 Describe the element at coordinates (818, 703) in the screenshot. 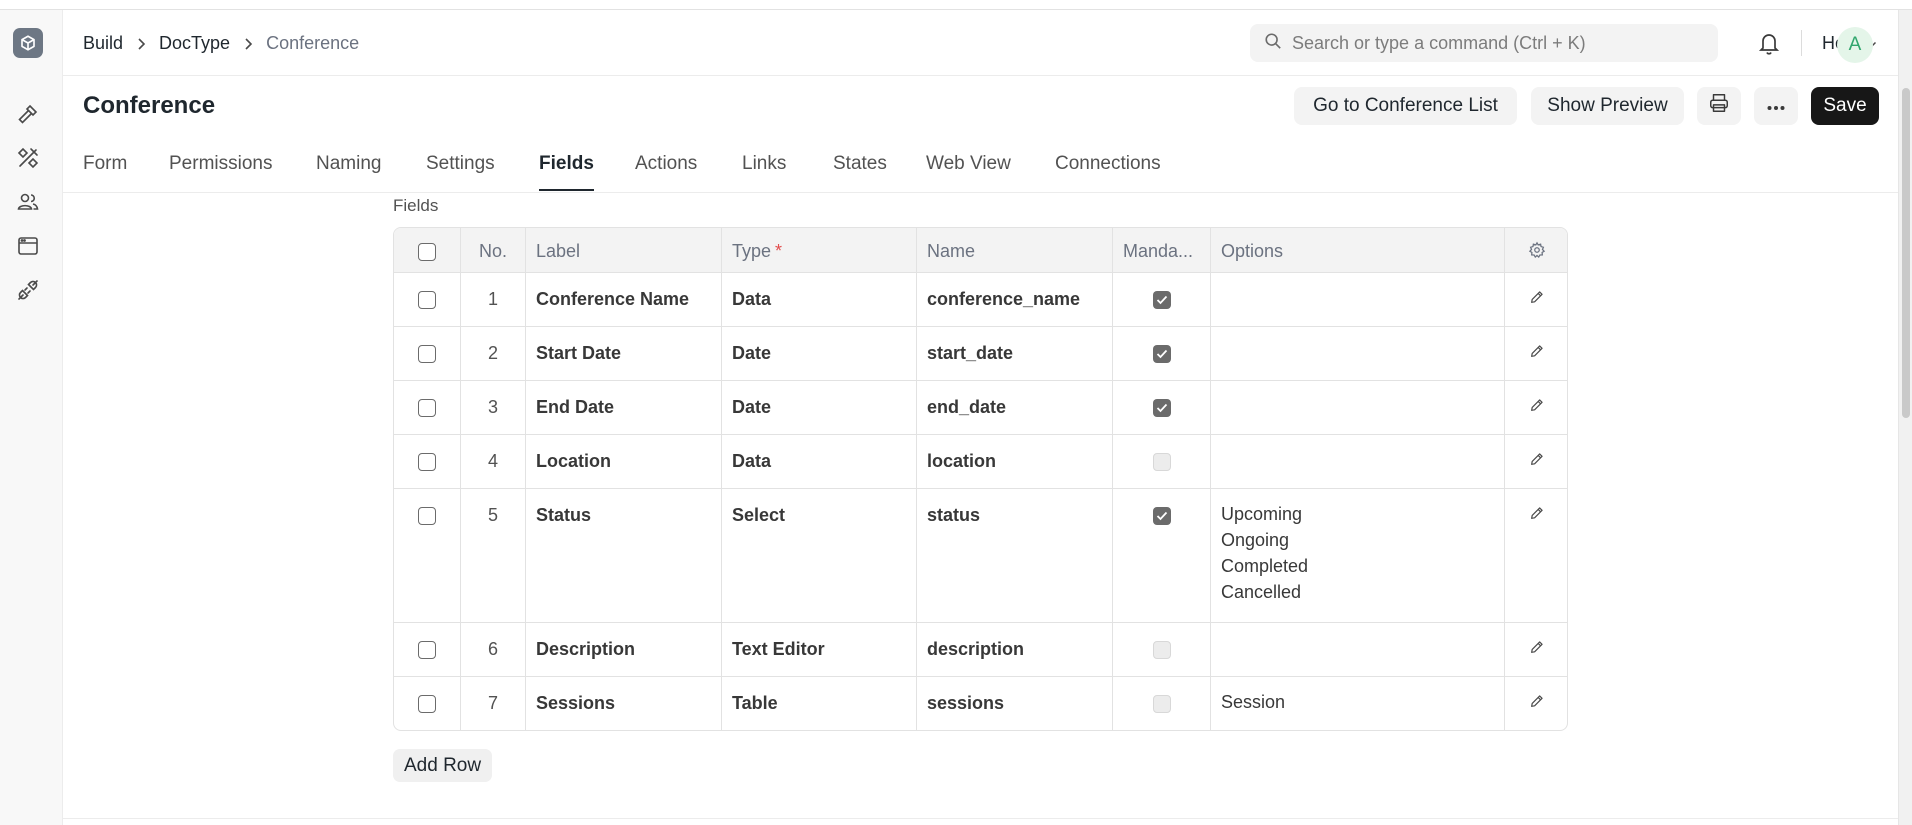

I see `field-type: Table` at that location.